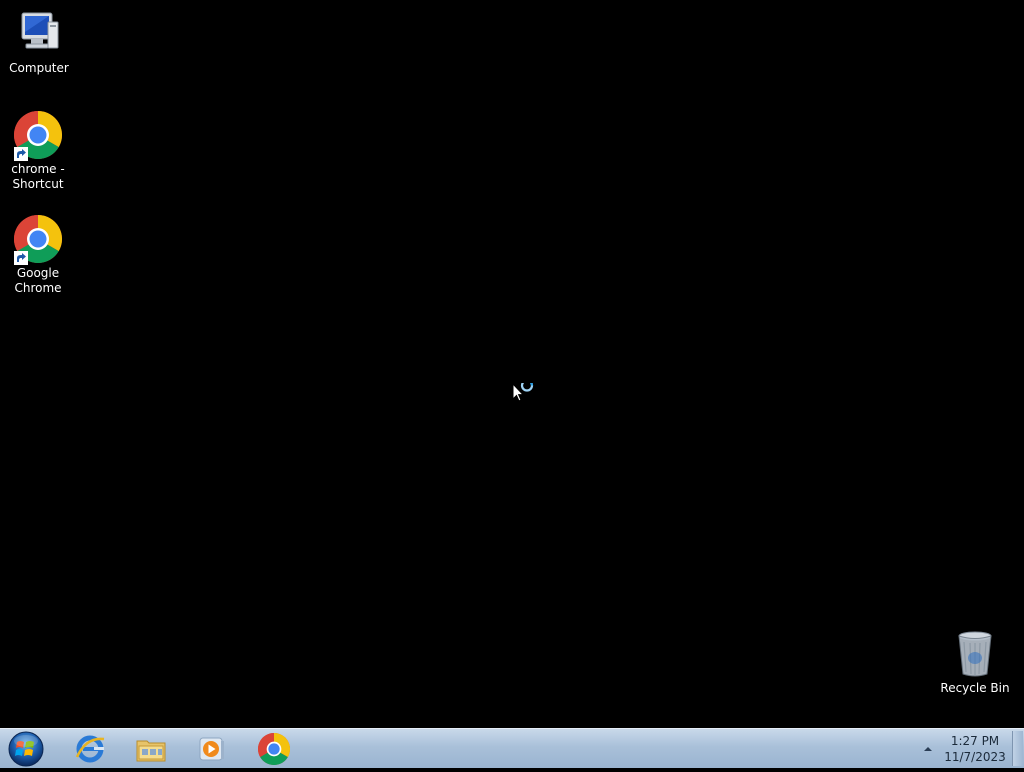 The width and height of the screenshot is (1024, 772). I want to click on taskbar-internet-explorer-button, so click(90, 748).